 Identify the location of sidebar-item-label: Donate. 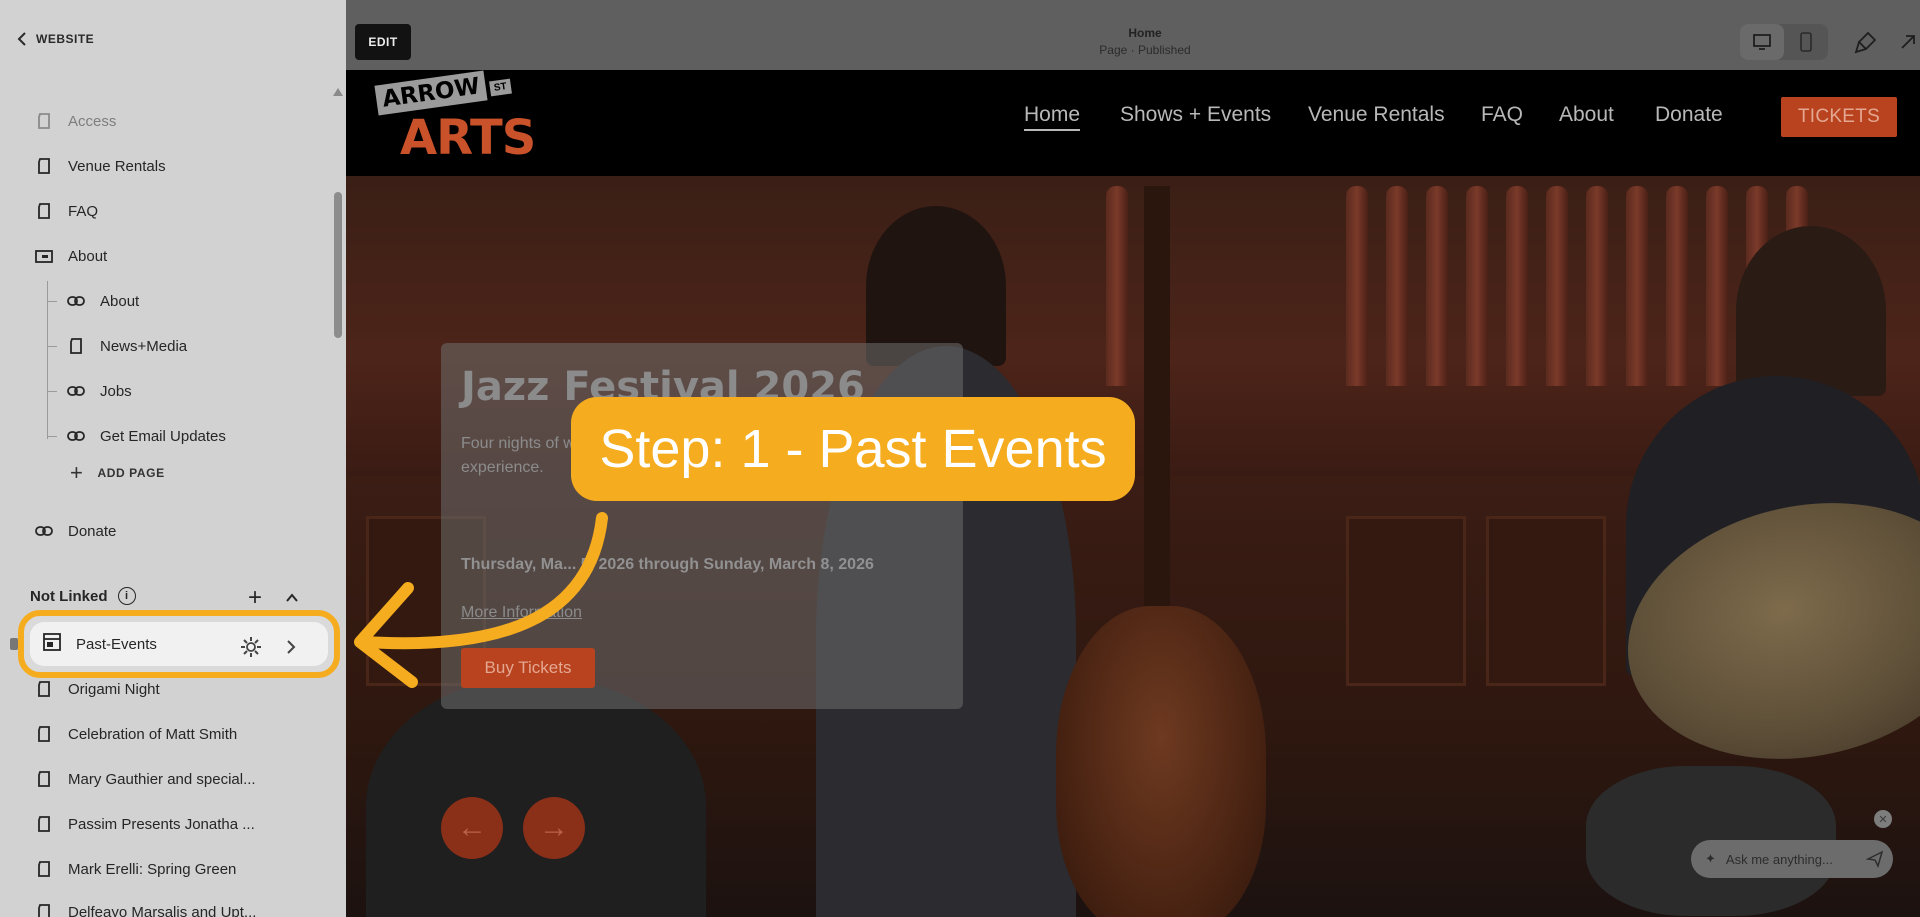
(92, 531).